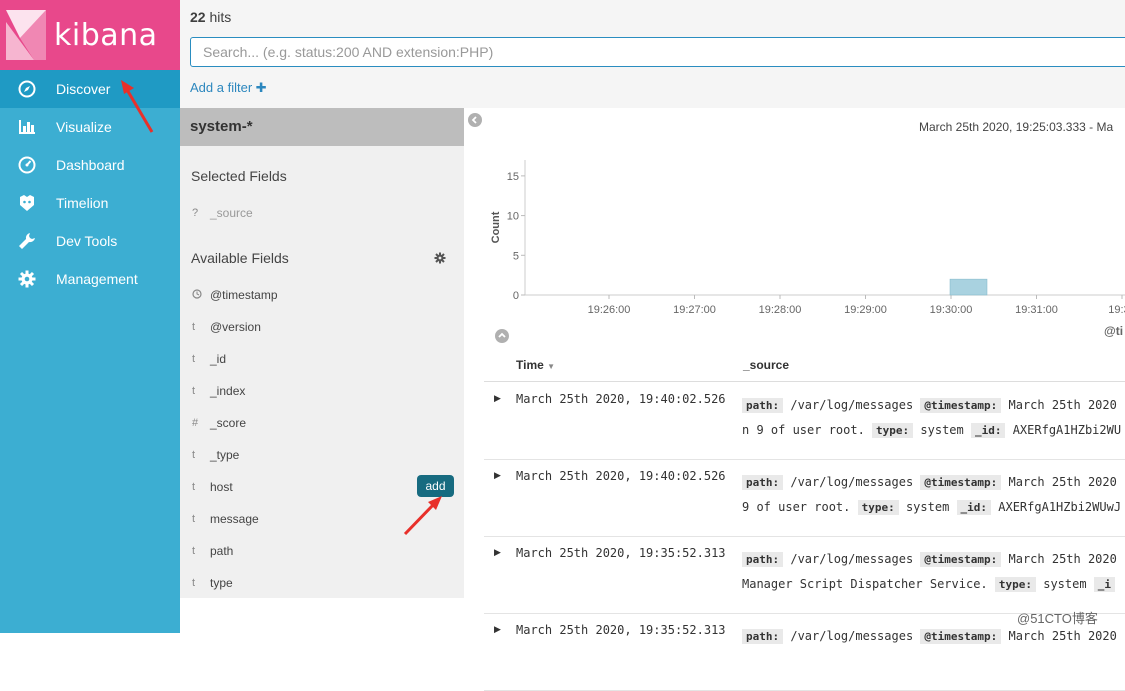 The width and height of the screenshot is (1125, 691). I want to click on collapse-chart-button, so click(502, 336).